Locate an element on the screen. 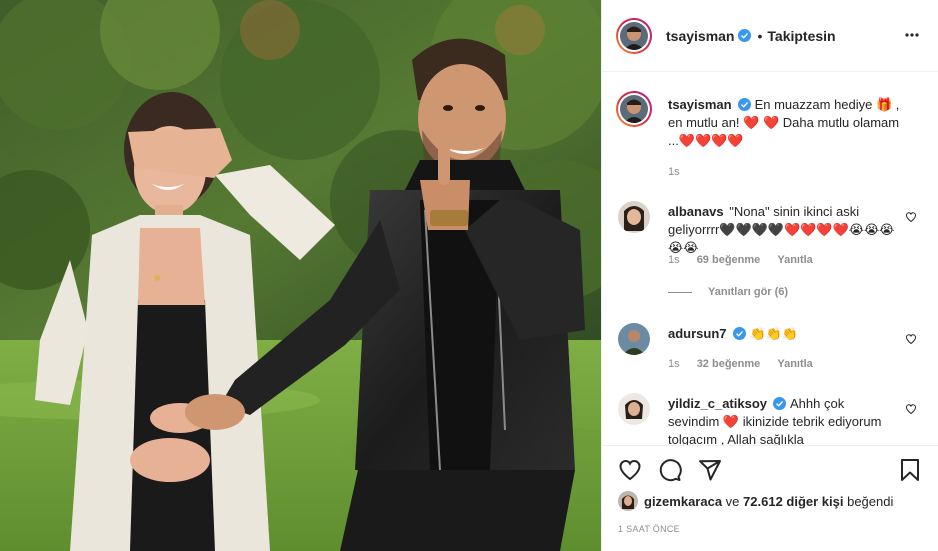 This screenshot has width=938, height=551. comment-likes: 69 beğenme is located at coordinates (729, 260).